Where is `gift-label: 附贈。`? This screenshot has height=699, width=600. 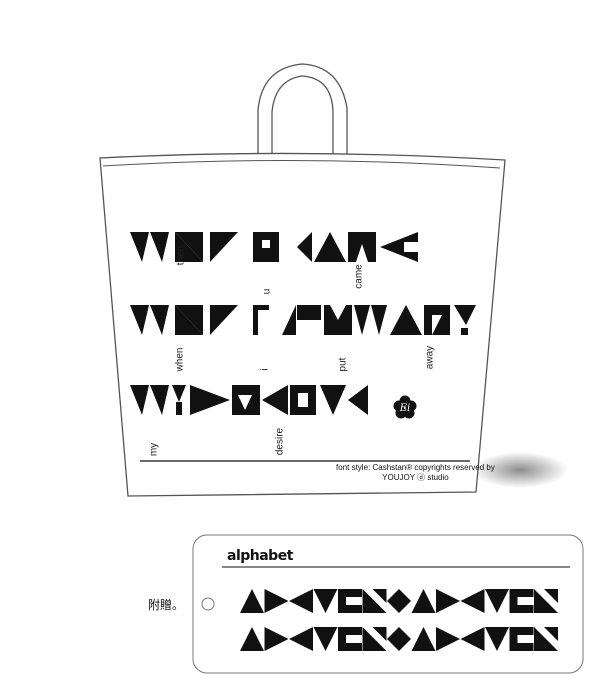 gift-label: 附贈。 is located at coordinates (166, 605).